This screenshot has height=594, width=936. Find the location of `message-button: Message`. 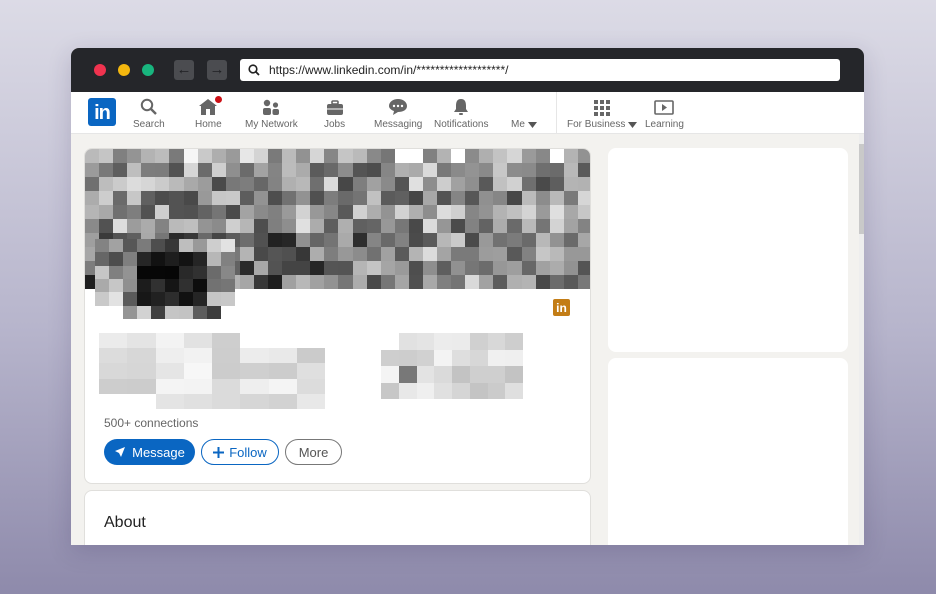

message-button: Message is located at coordinates (149, 452).